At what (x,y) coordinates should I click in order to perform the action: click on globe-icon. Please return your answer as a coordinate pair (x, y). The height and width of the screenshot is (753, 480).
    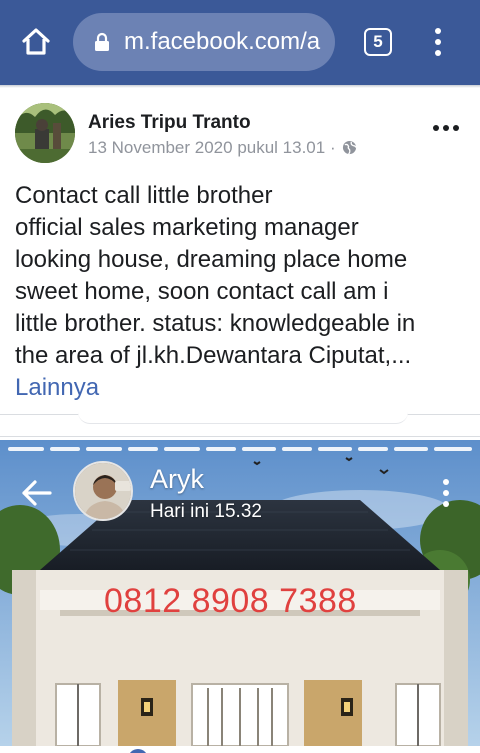
    Looking at the image, I should click on (350, 147).